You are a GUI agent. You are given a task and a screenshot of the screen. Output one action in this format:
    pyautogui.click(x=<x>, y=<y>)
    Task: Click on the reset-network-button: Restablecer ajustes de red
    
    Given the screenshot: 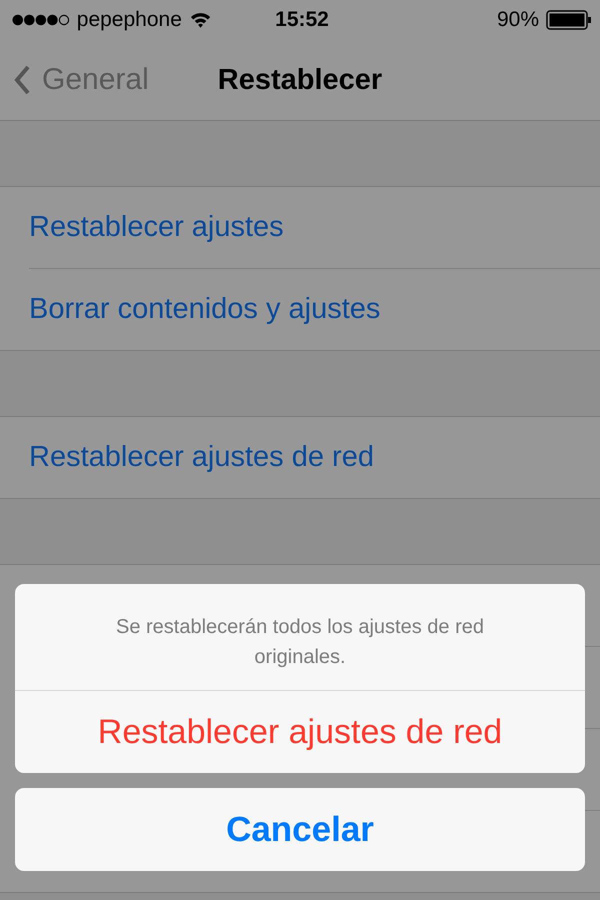 What is the action you would take?
    pyautogui.click(x=300, y=732)
    